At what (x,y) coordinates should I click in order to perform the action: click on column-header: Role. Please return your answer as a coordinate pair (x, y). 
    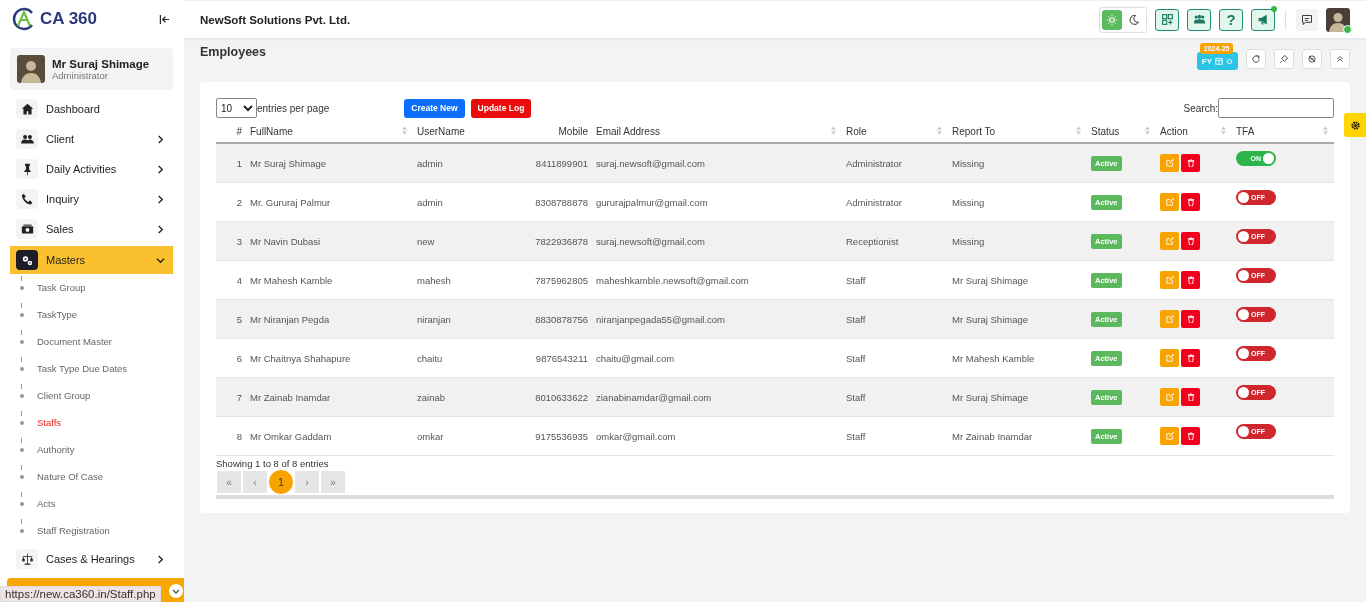
    Looking at the image, I should click on (856, 131).